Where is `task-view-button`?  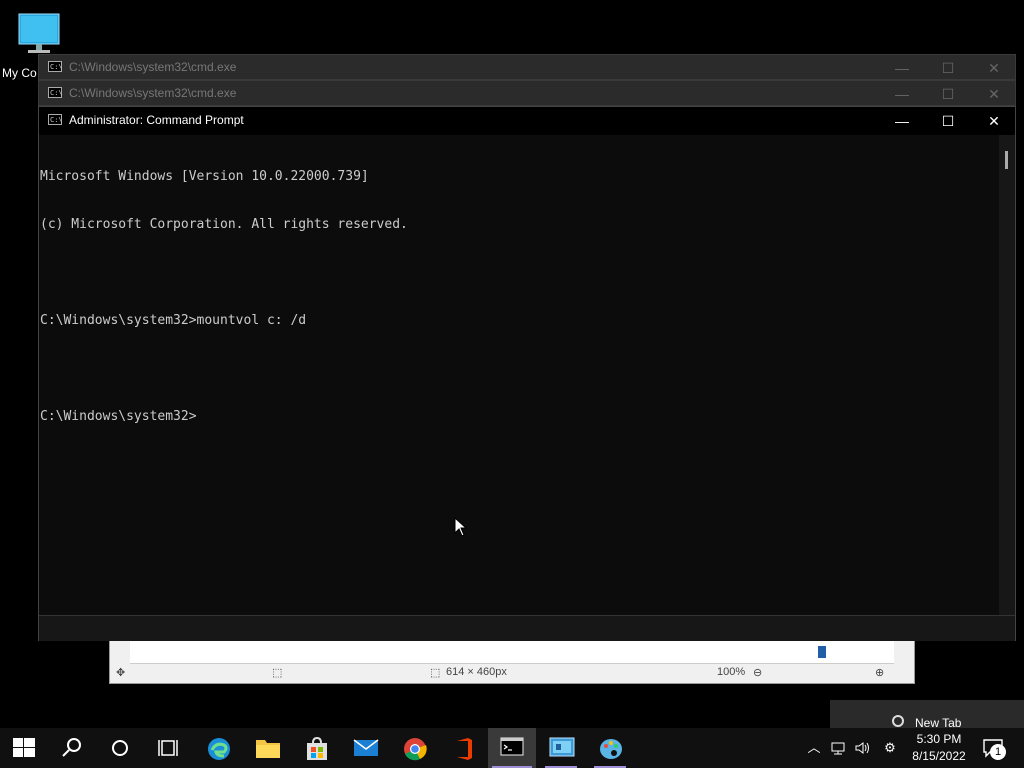
task-view-button is located at coordinates (168, 748).